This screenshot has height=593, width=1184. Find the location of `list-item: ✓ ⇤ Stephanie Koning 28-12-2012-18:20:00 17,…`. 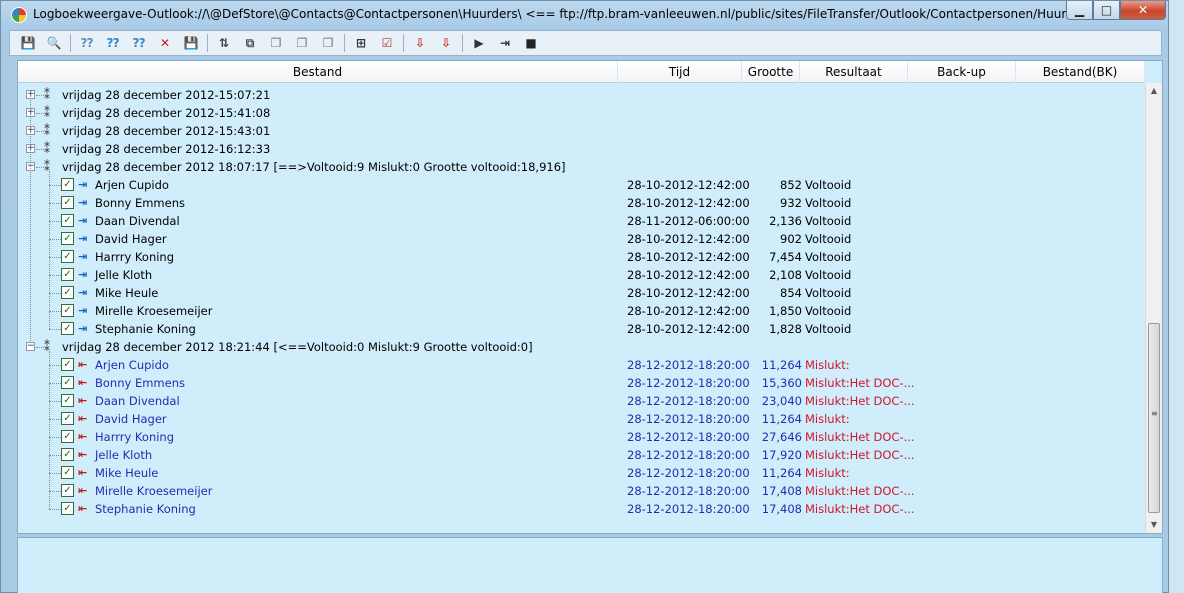

list-item: ✓ ⇤ Stephanie Koning 28-12-2012-18:20:00 17,… is located at coordinates (581, 509).